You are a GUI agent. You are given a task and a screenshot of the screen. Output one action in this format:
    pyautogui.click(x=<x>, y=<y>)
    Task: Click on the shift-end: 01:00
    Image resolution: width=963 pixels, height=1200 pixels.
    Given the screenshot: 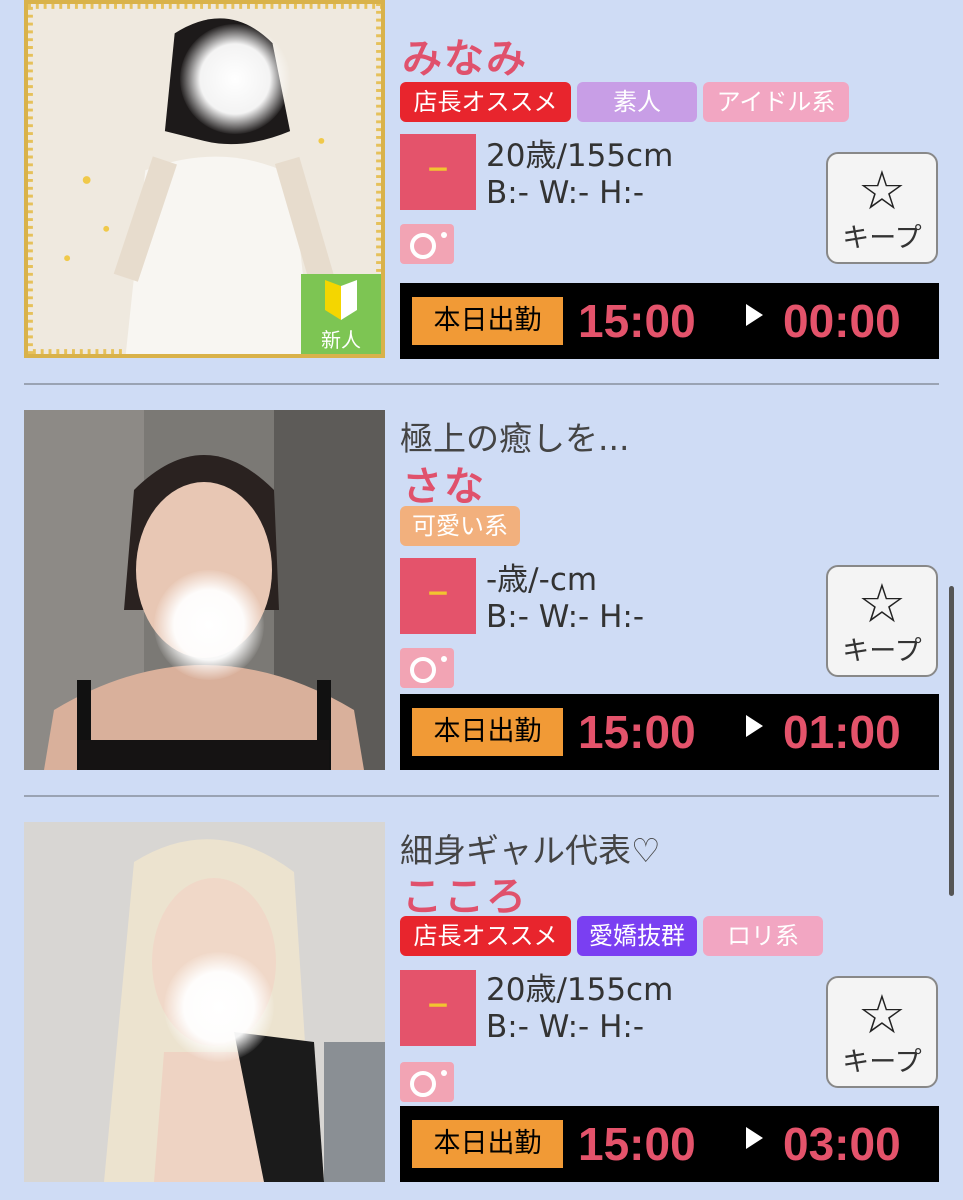 What is the action you would take?
    pyautogui.click(x=842, y=732)
    